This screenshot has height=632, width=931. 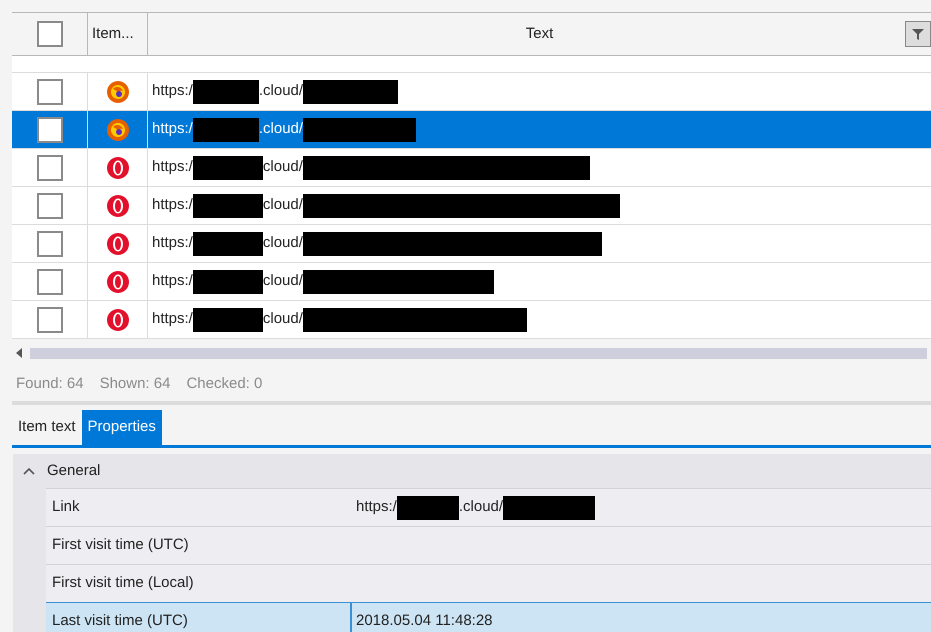 I want to click on status-text: Shown: 64, so click(x=135, y=384).